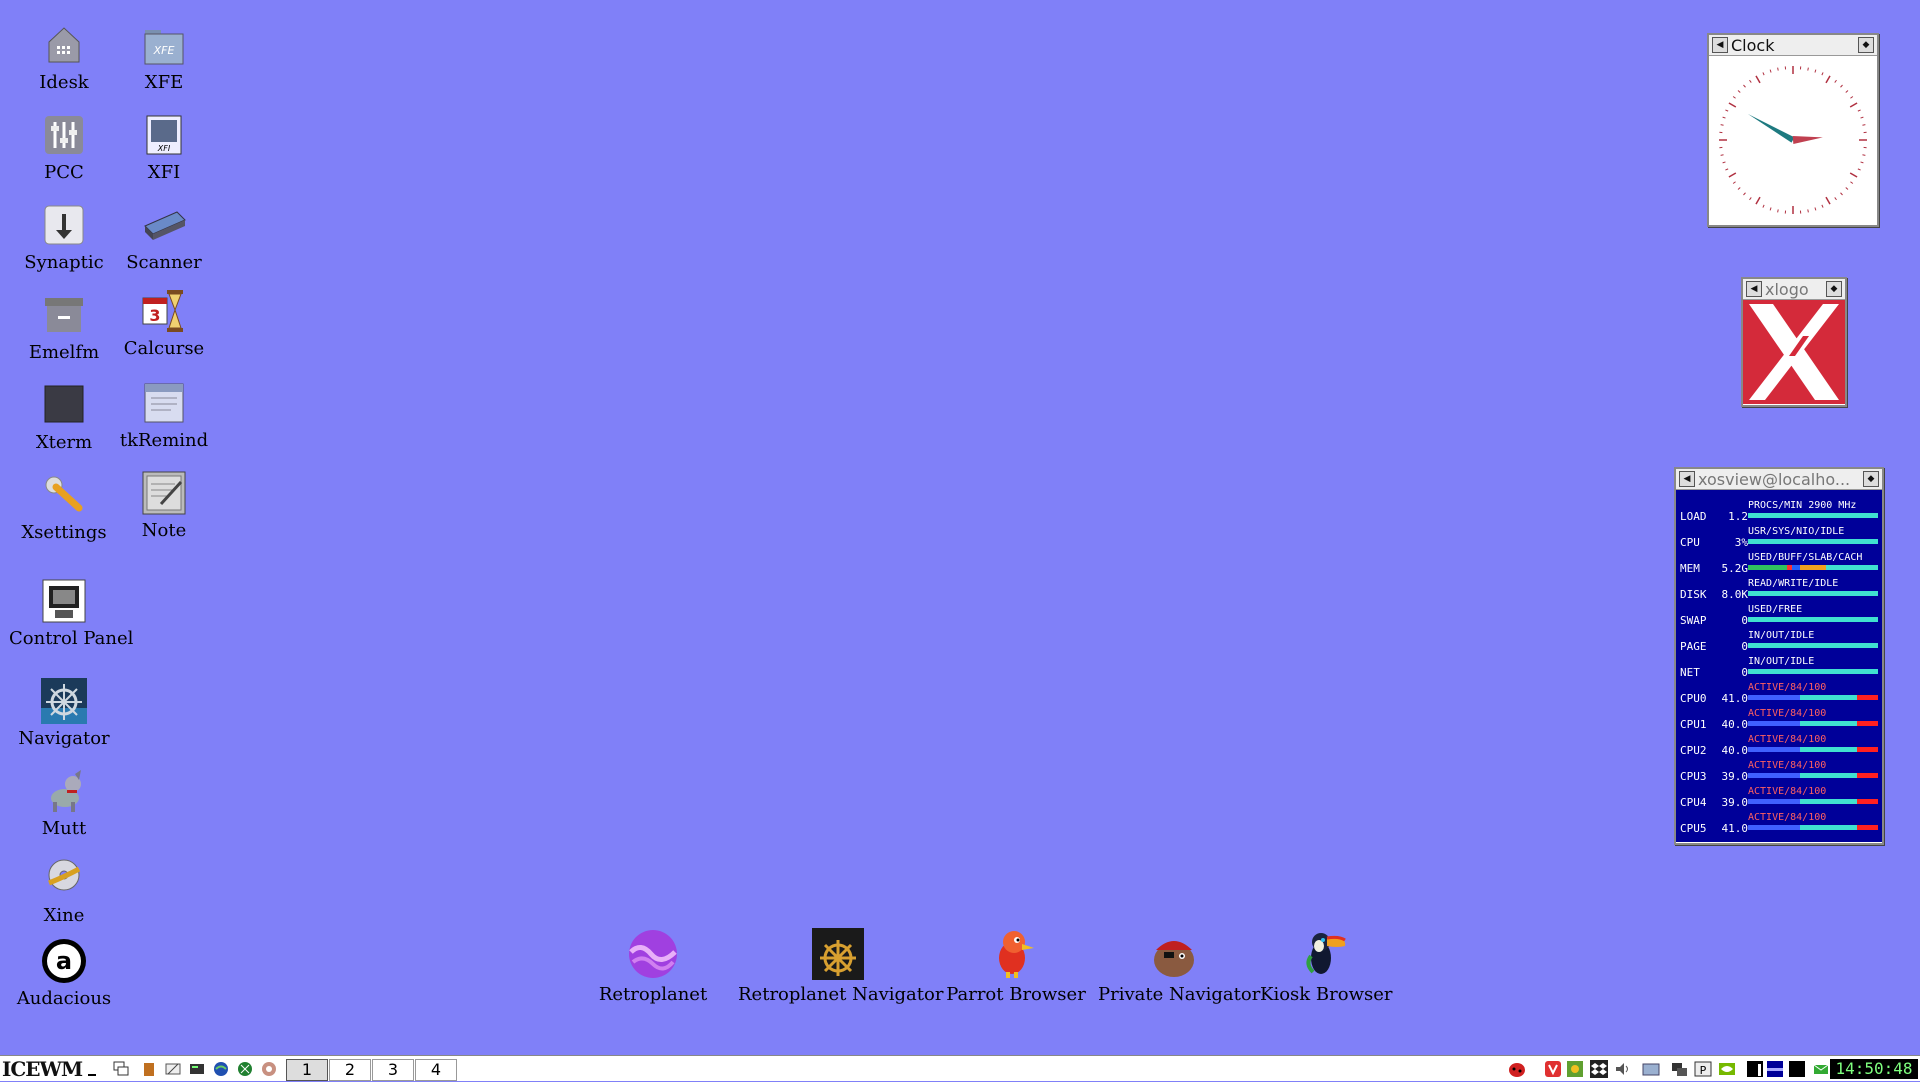  Describe the element at coordinates (92, 1075) in the screenshot. I see `show-desktop-button` at that location.